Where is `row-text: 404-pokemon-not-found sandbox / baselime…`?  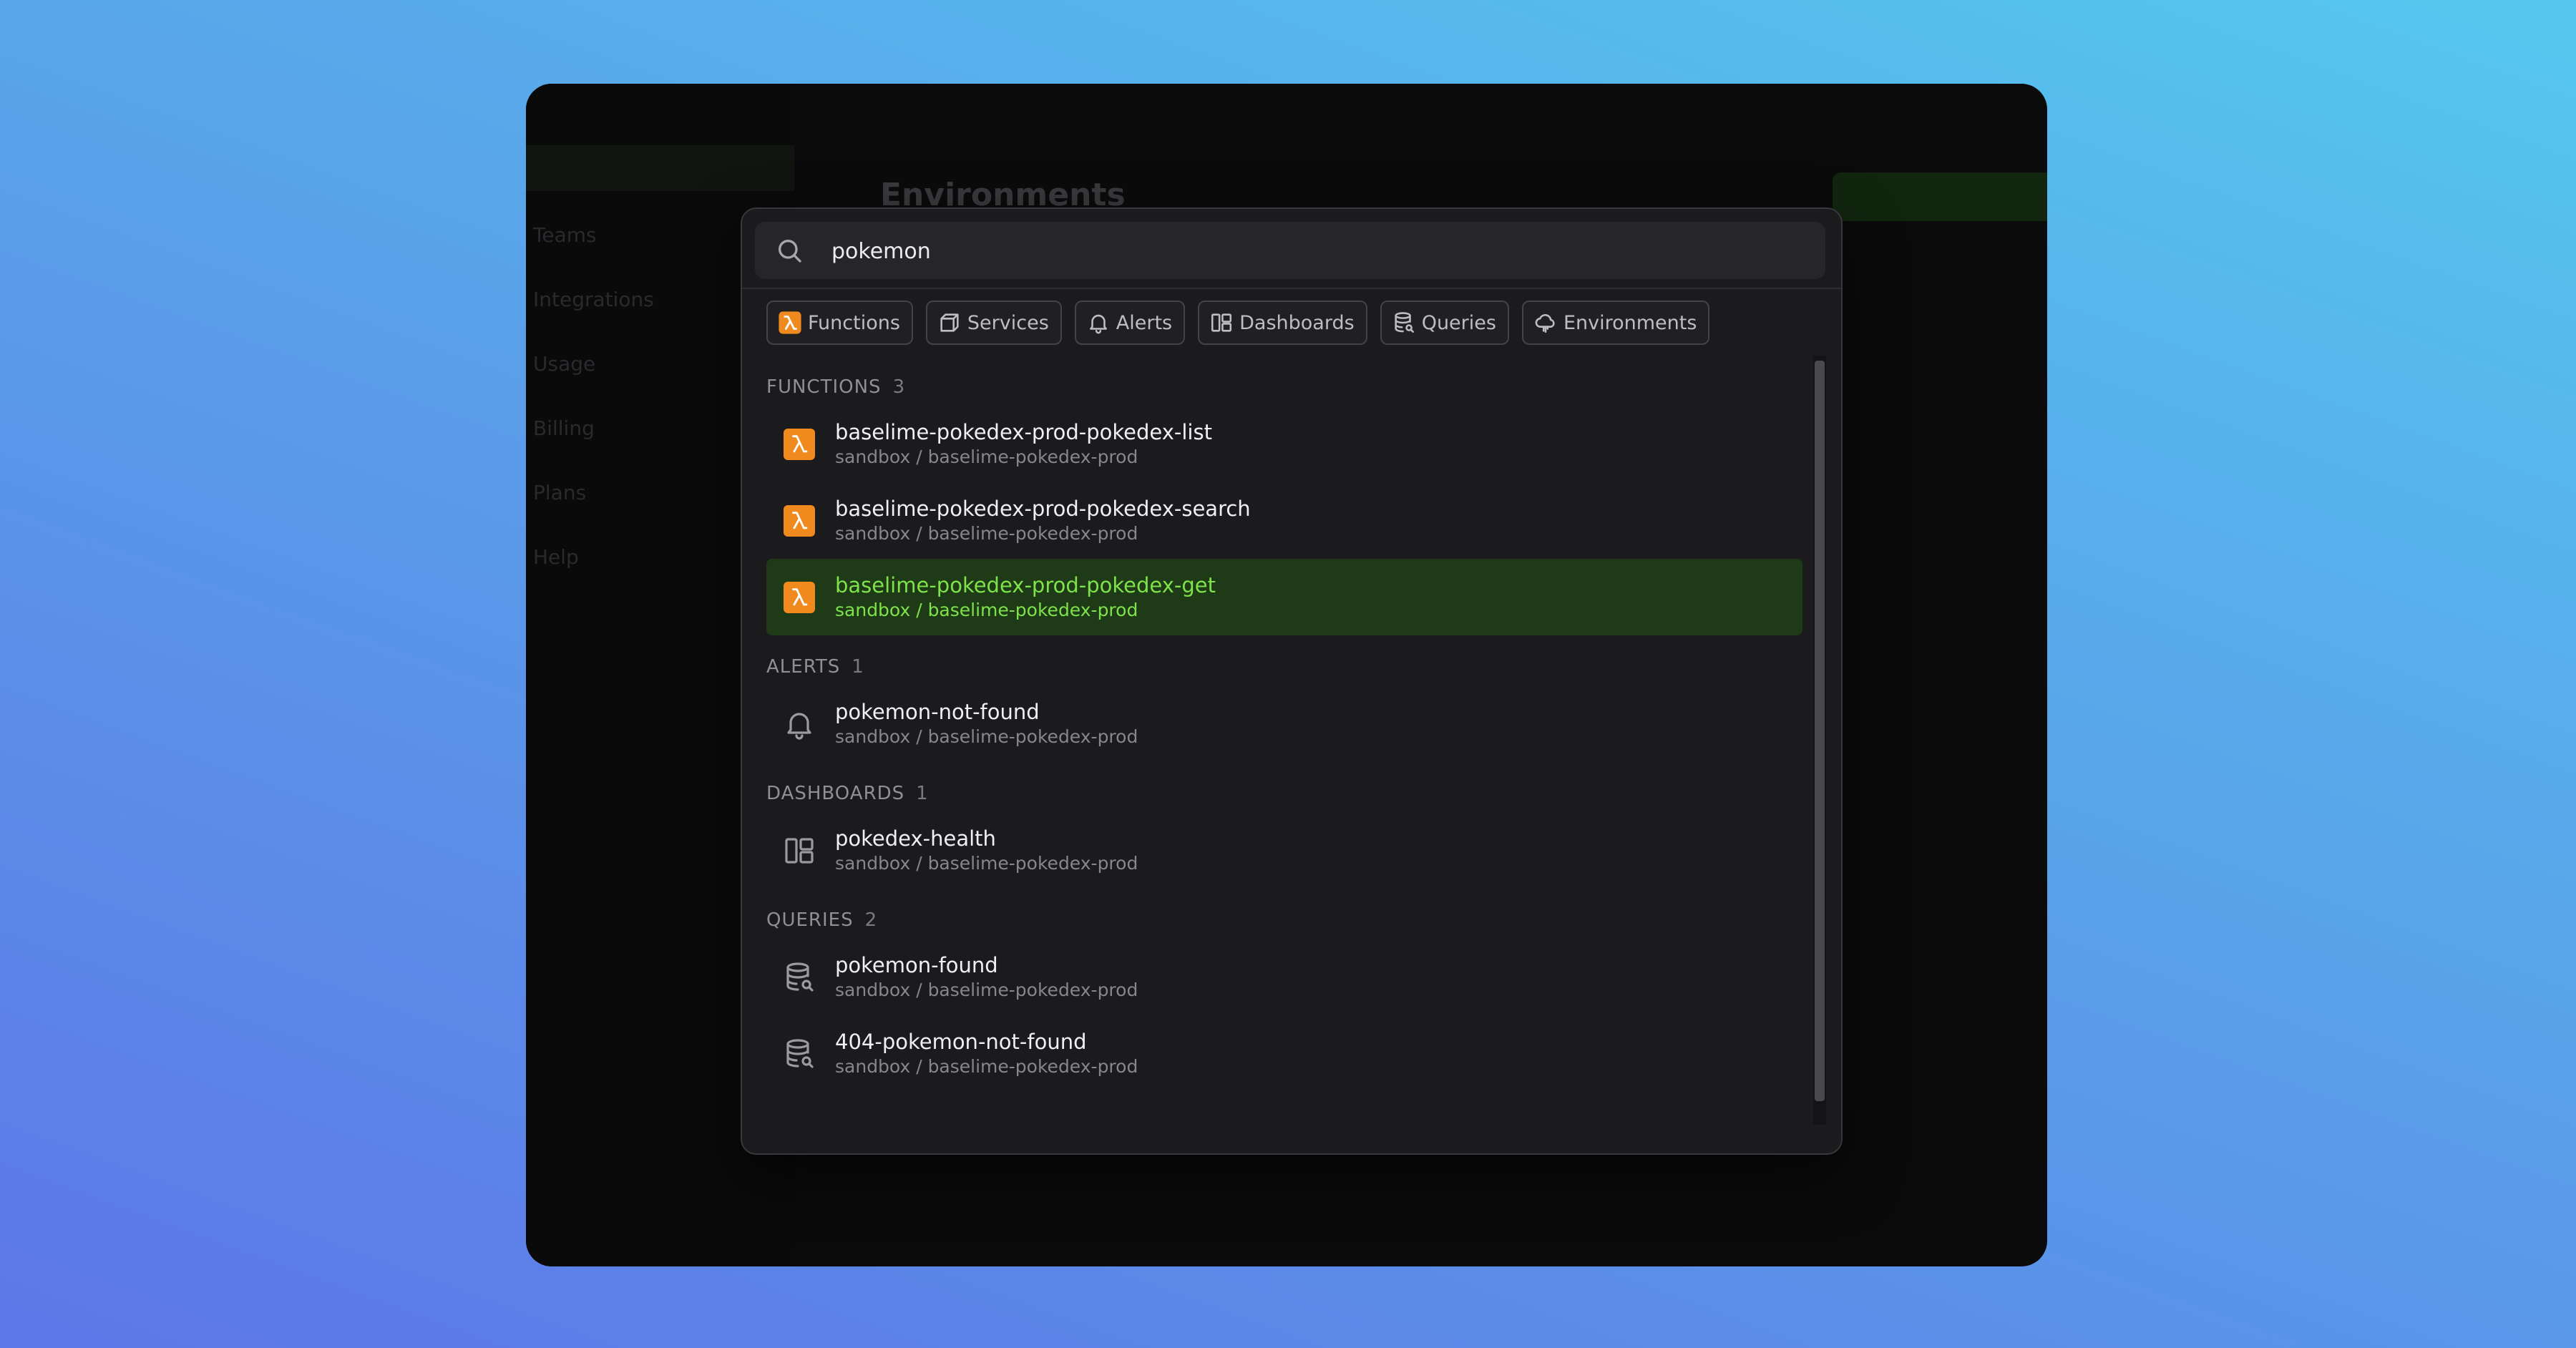 row-text: 404-pokemon-not-found sandbox / baselime… is located at coordinates (986, 1054).